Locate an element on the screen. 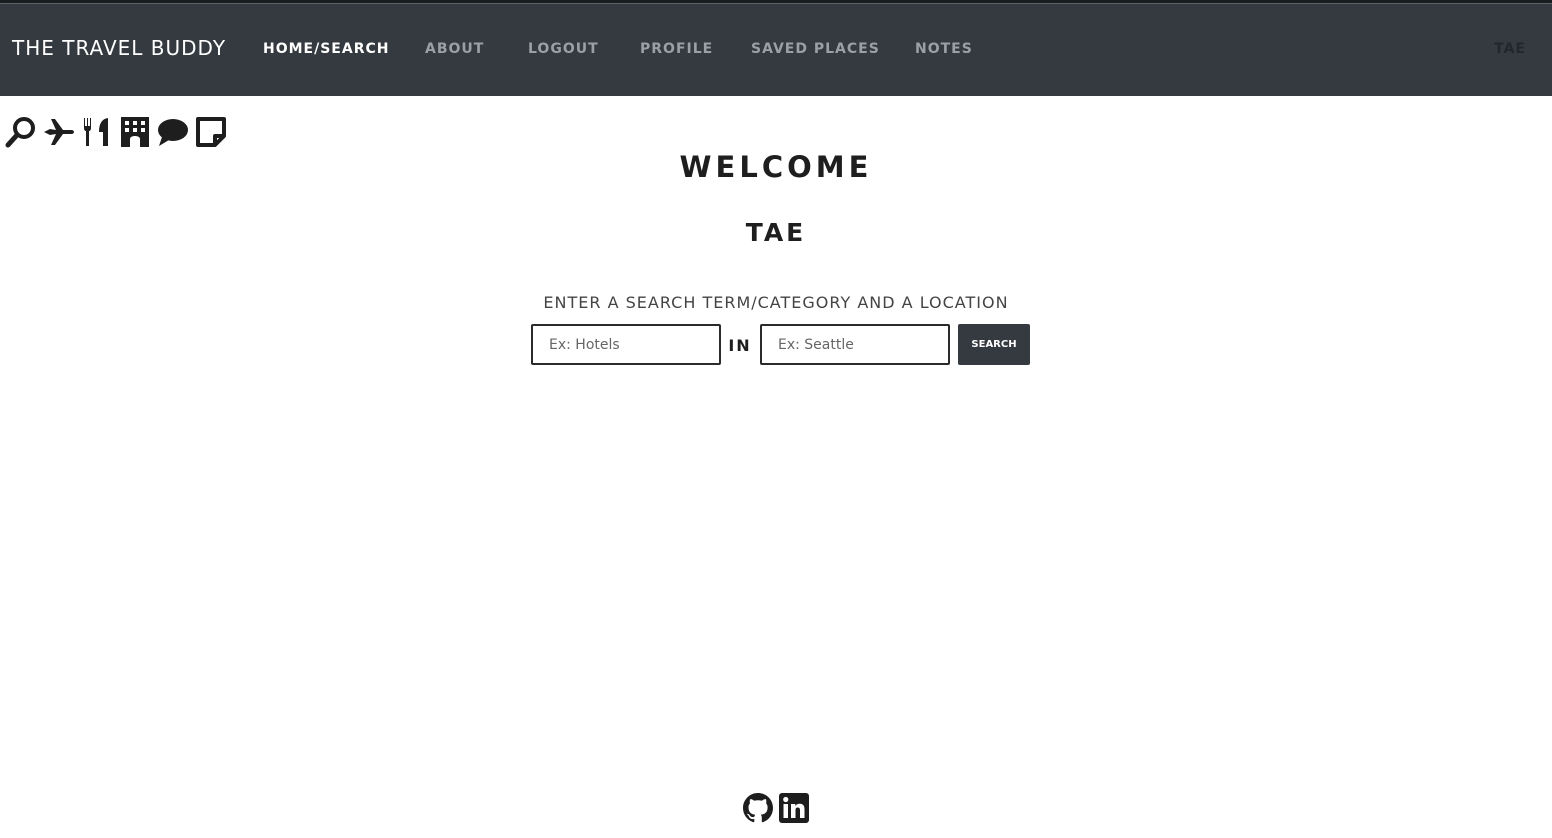  search-term-input is located at coordinates (626, 344).